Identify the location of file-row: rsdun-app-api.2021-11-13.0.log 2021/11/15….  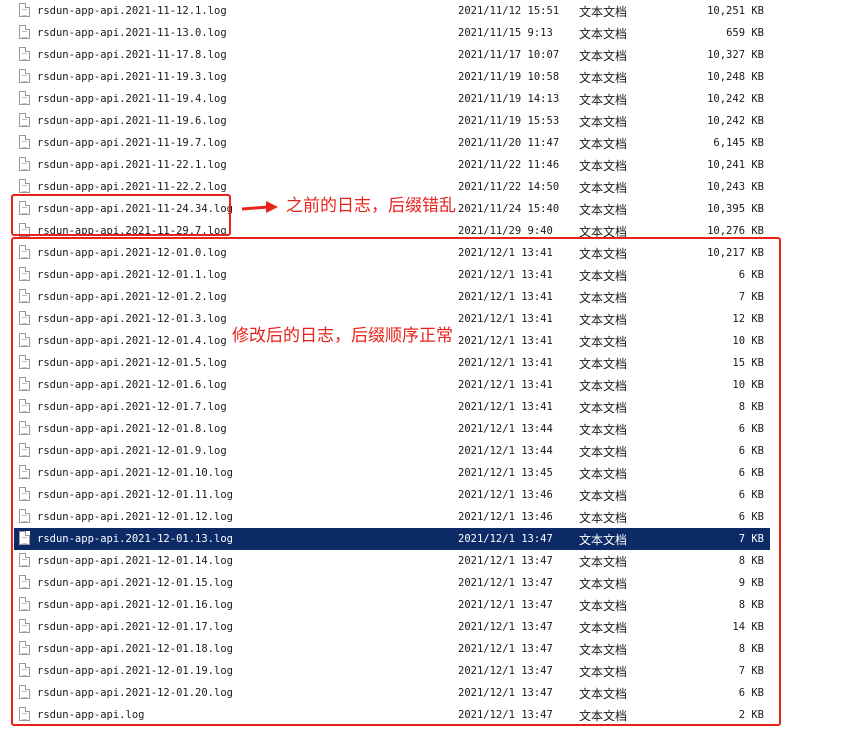
(392, 33).